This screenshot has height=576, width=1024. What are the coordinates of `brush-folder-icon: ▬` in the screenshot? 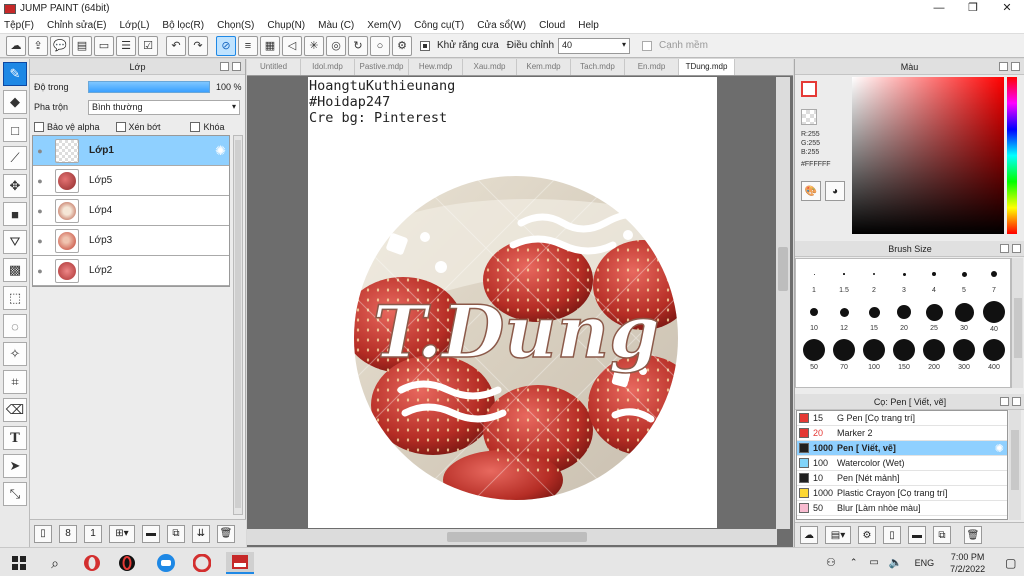 It's located at (917, 535).